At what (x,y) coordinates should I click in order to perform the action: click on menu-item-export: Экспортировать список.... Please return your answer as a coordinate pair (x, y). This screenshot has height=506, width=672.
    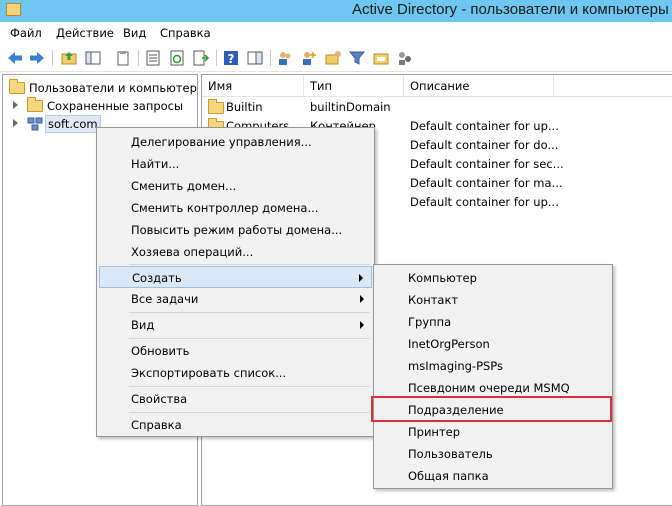
    Looking at the image, I should click on (235, 373).